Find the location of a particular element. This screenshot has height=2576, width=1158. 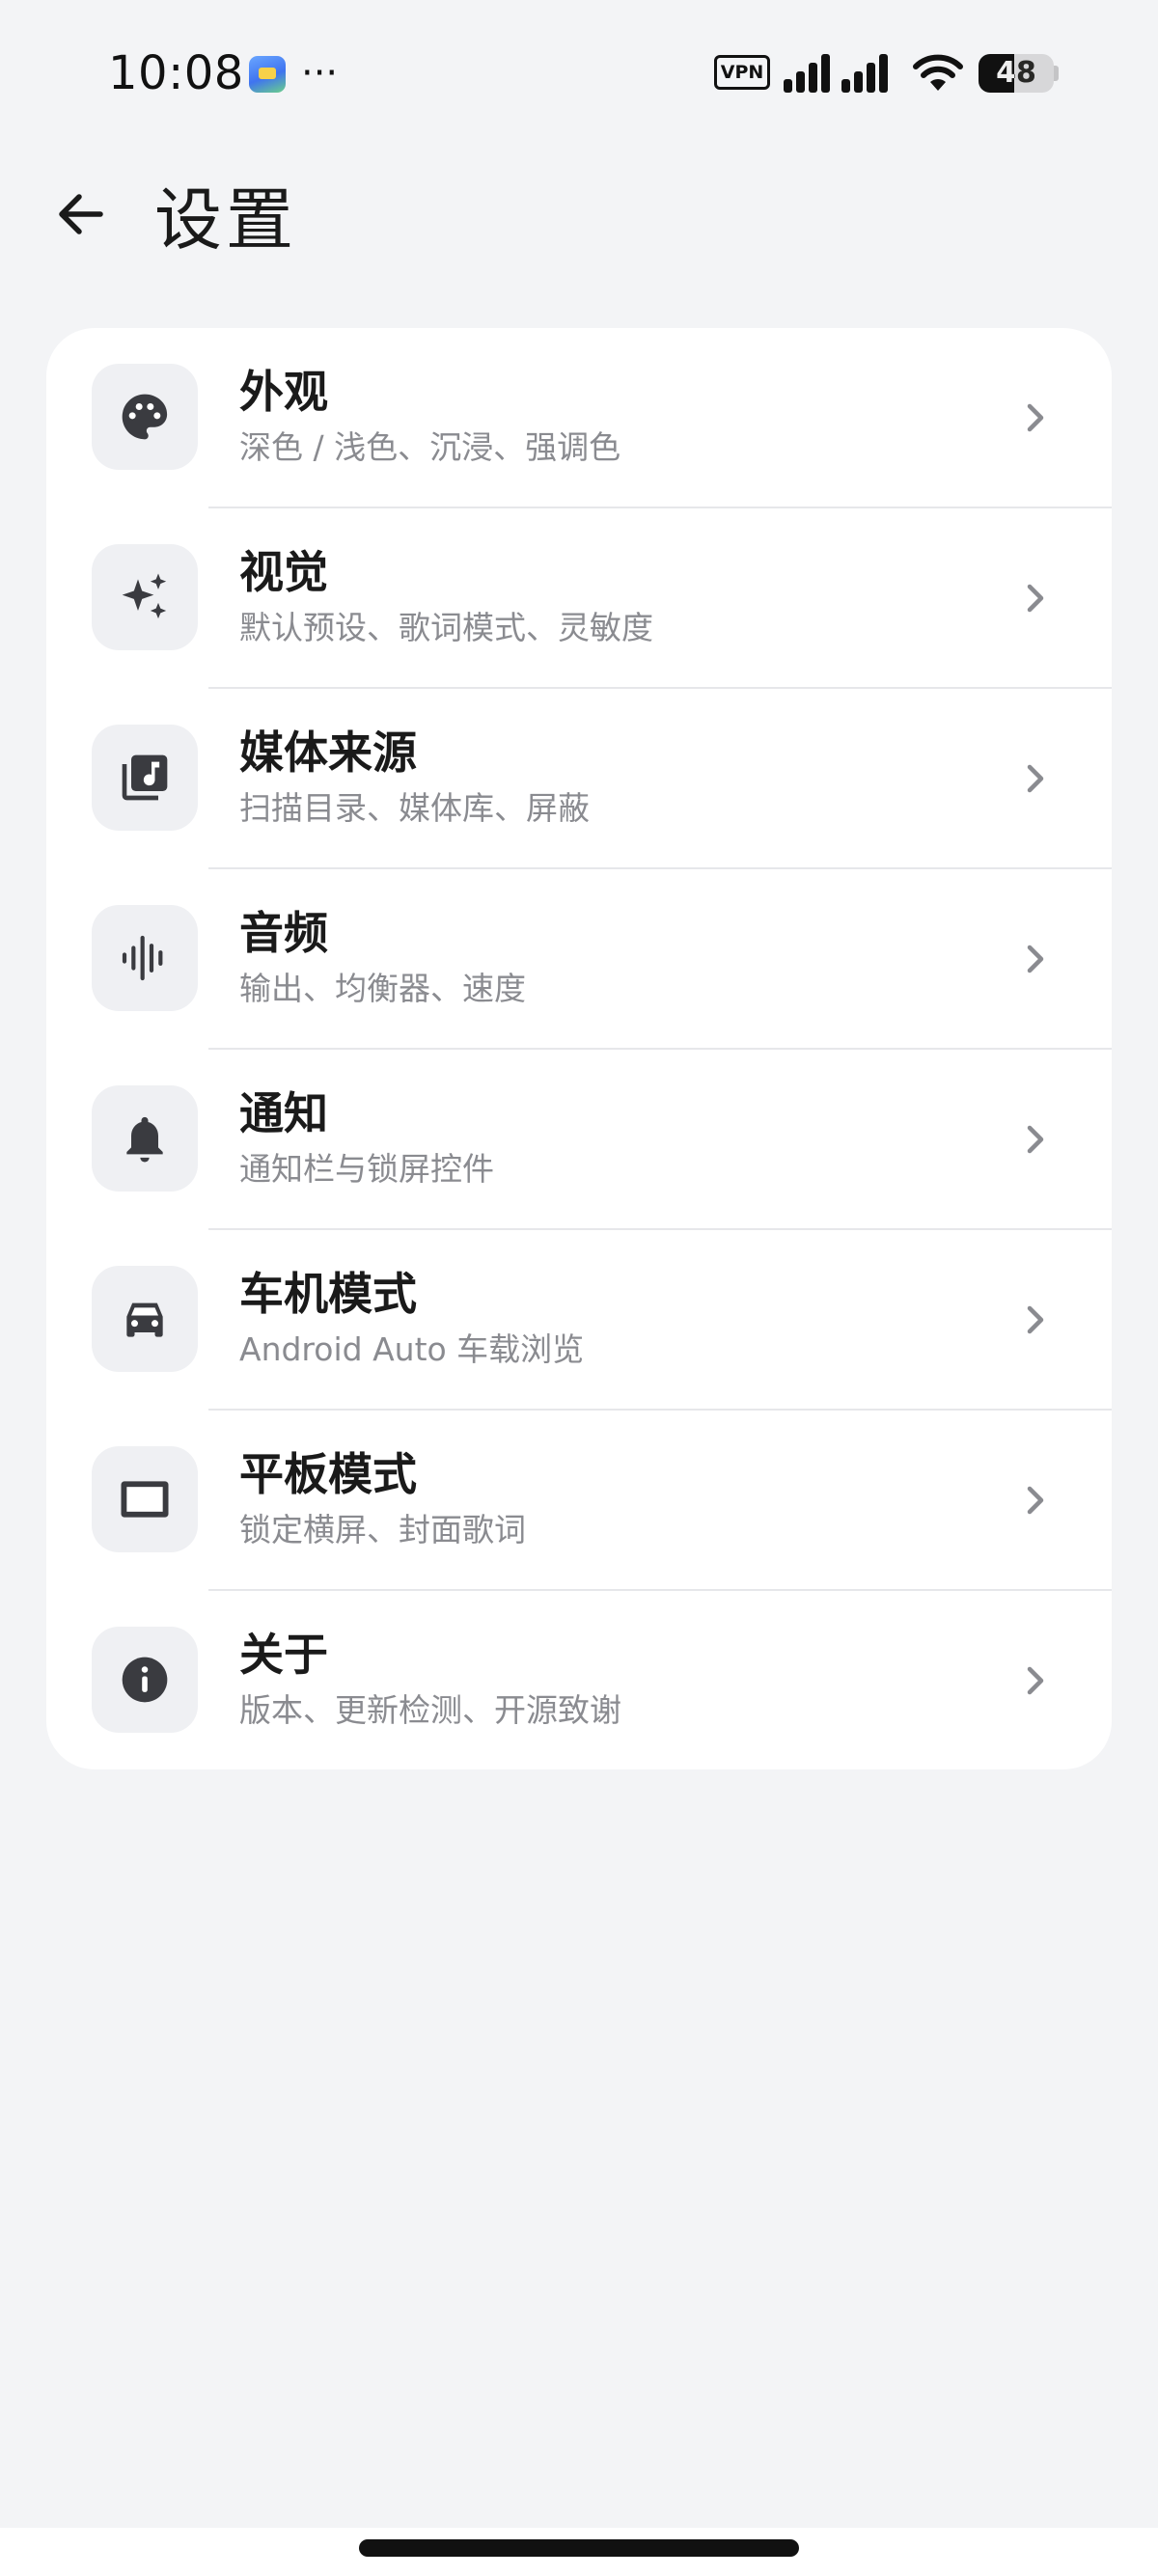

battery-level: 48 is located at coordinates (1016, 73).